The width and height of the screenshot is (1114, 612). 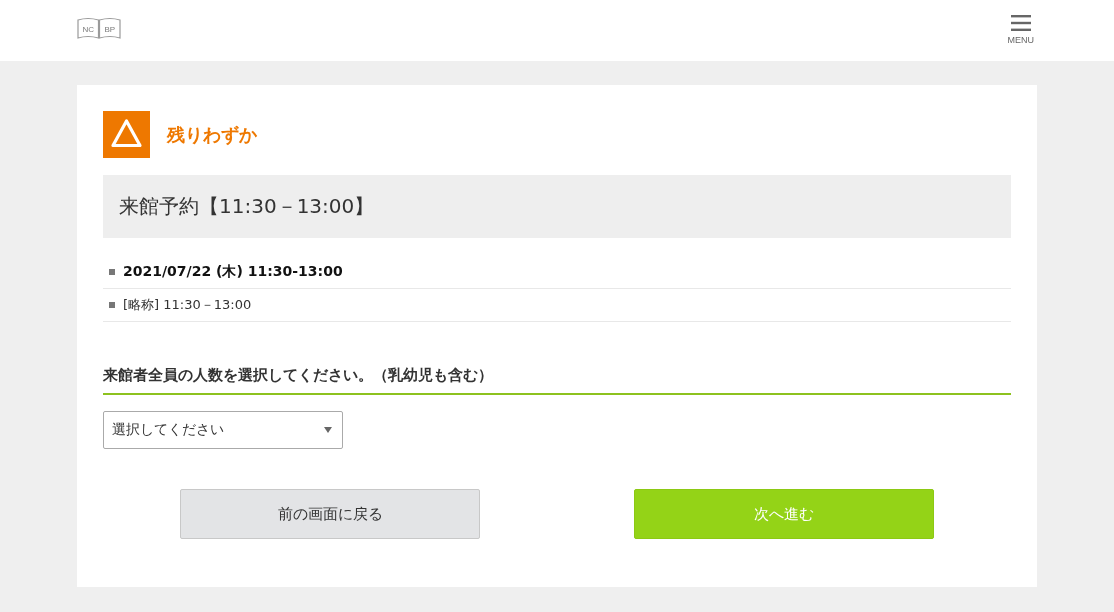 What do you see at coordinates (247, 206) in the screenshot?
I see `event-title: 来館予約【11:30－13:00】` at bounding box center [247, 206].